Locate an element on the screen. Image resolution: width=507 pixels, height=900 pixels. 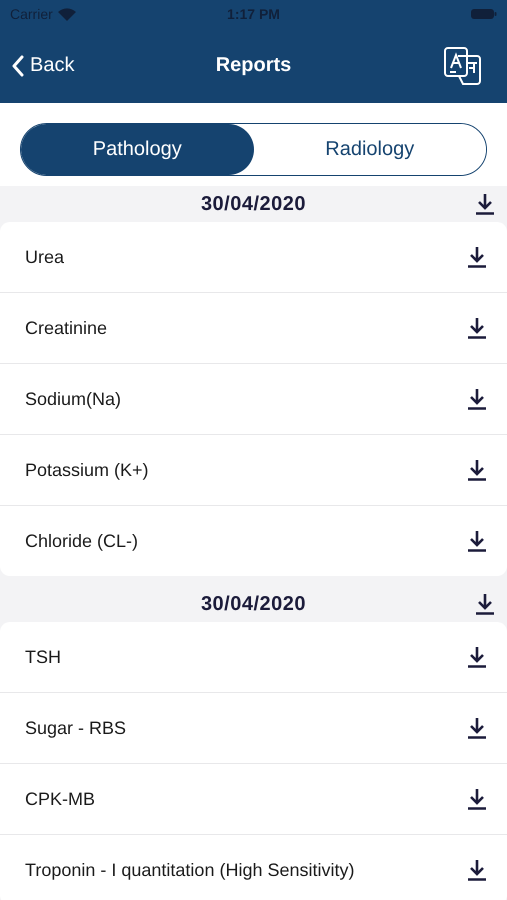
wifi-icon is located at coordinates (67, 14).